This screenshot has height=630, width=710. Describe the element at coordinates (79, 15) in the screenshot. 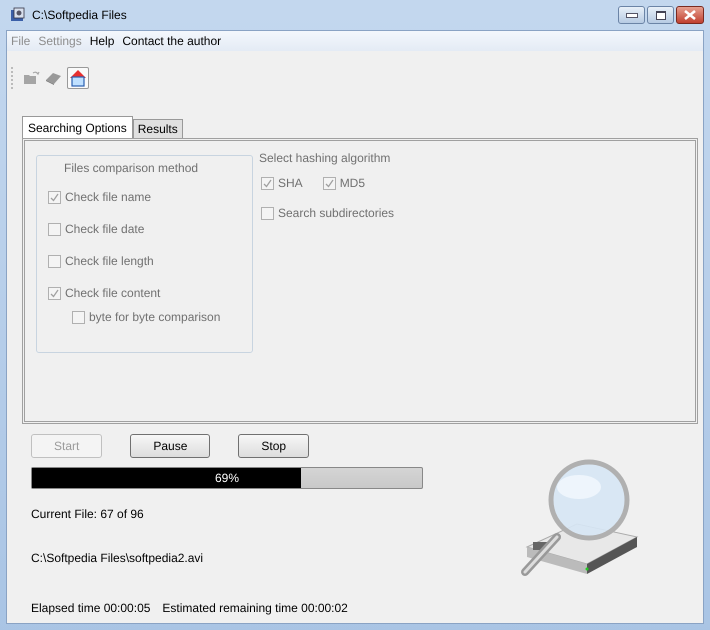

I see `window-title: C:\Softpedia Files` at that location.